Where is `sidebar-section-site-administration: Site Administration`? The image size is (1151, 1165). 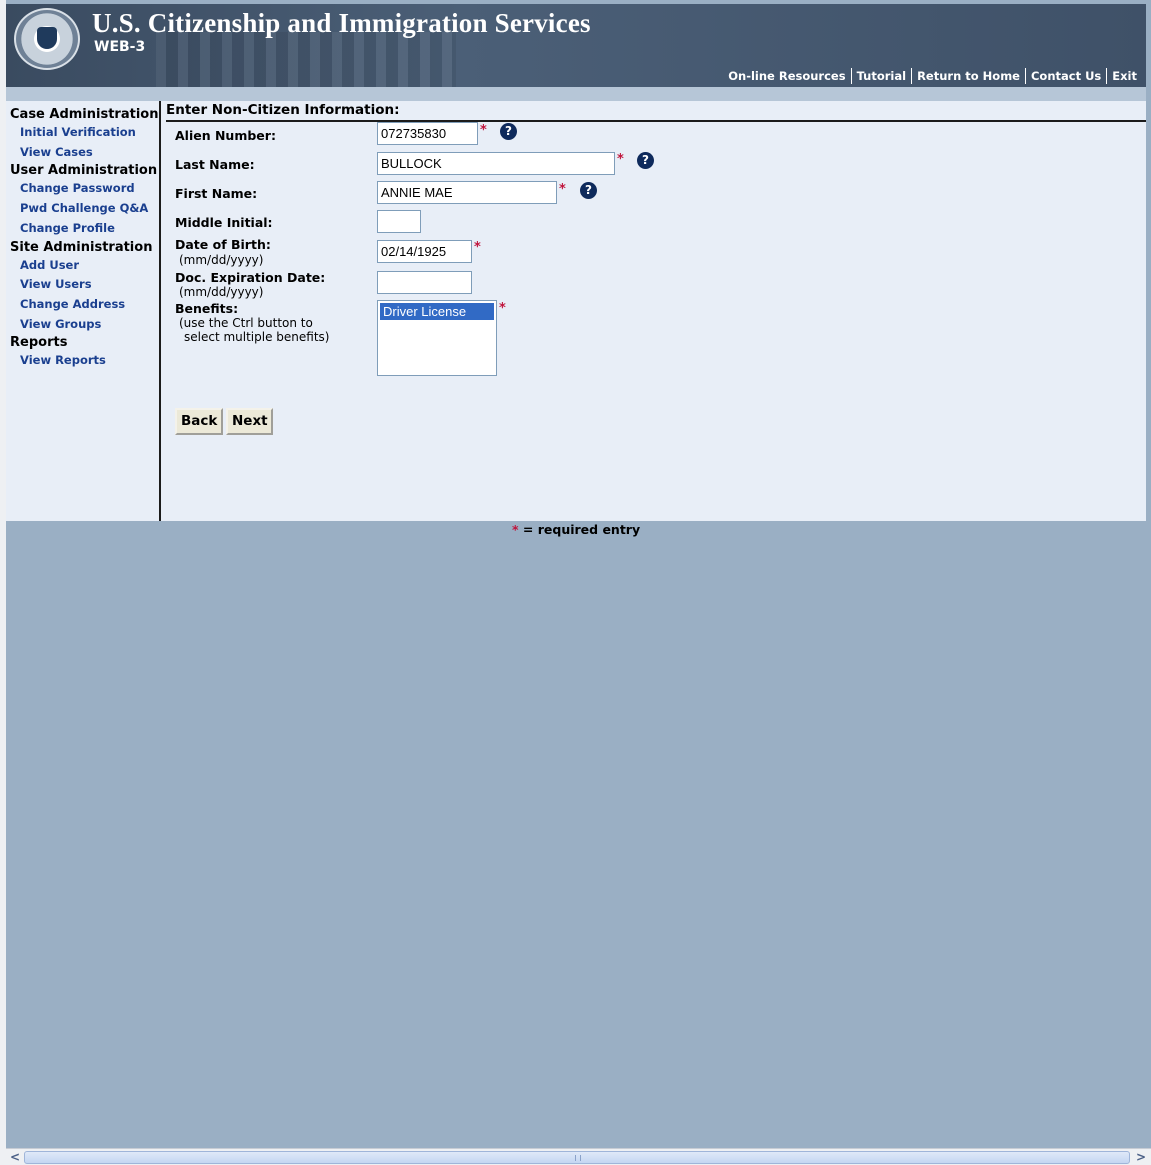
sidebar-section-site-administration: Site Administration is located at coordinates (81, 247).